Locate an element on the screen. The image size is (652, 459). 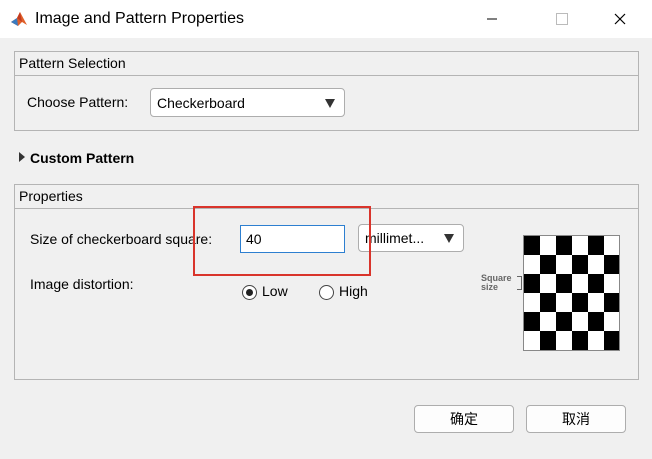
image-distortion-label: Image distortion: is located at coordinates (82, 284).